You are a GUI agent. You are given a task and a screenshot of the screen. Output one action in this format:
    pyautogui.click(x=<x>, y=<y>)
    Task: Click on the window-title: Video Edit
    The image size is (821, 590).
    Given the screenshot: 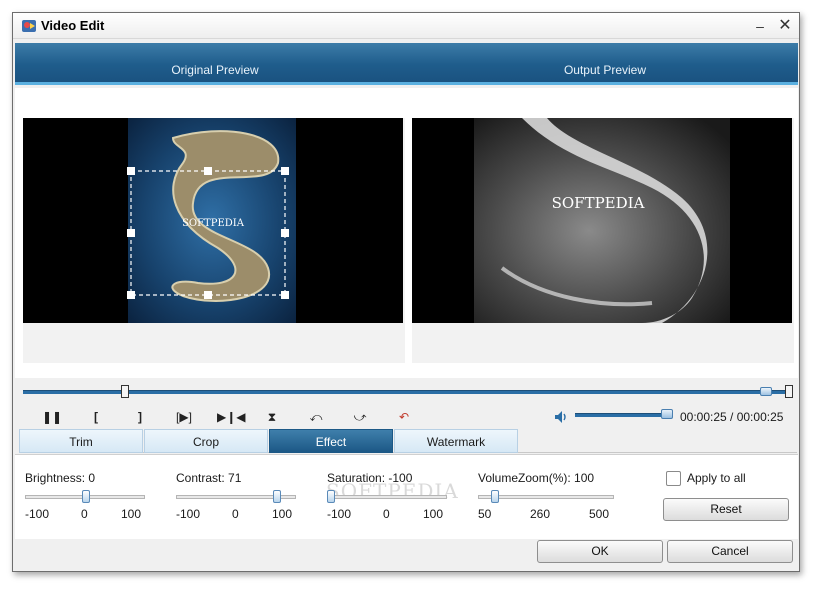 What is the action you would take?
    pyautogui.click(x=73, y=25)
    